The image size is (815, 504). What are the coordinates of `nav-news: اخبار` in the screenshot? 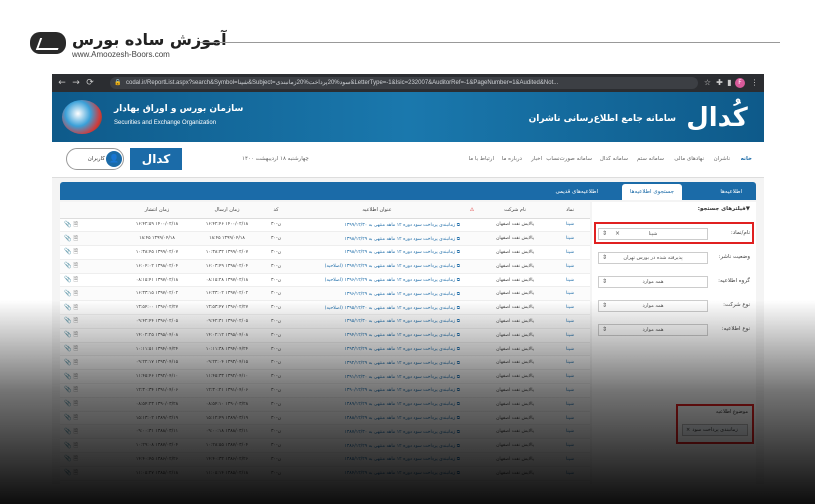 It's located at (536, 159).